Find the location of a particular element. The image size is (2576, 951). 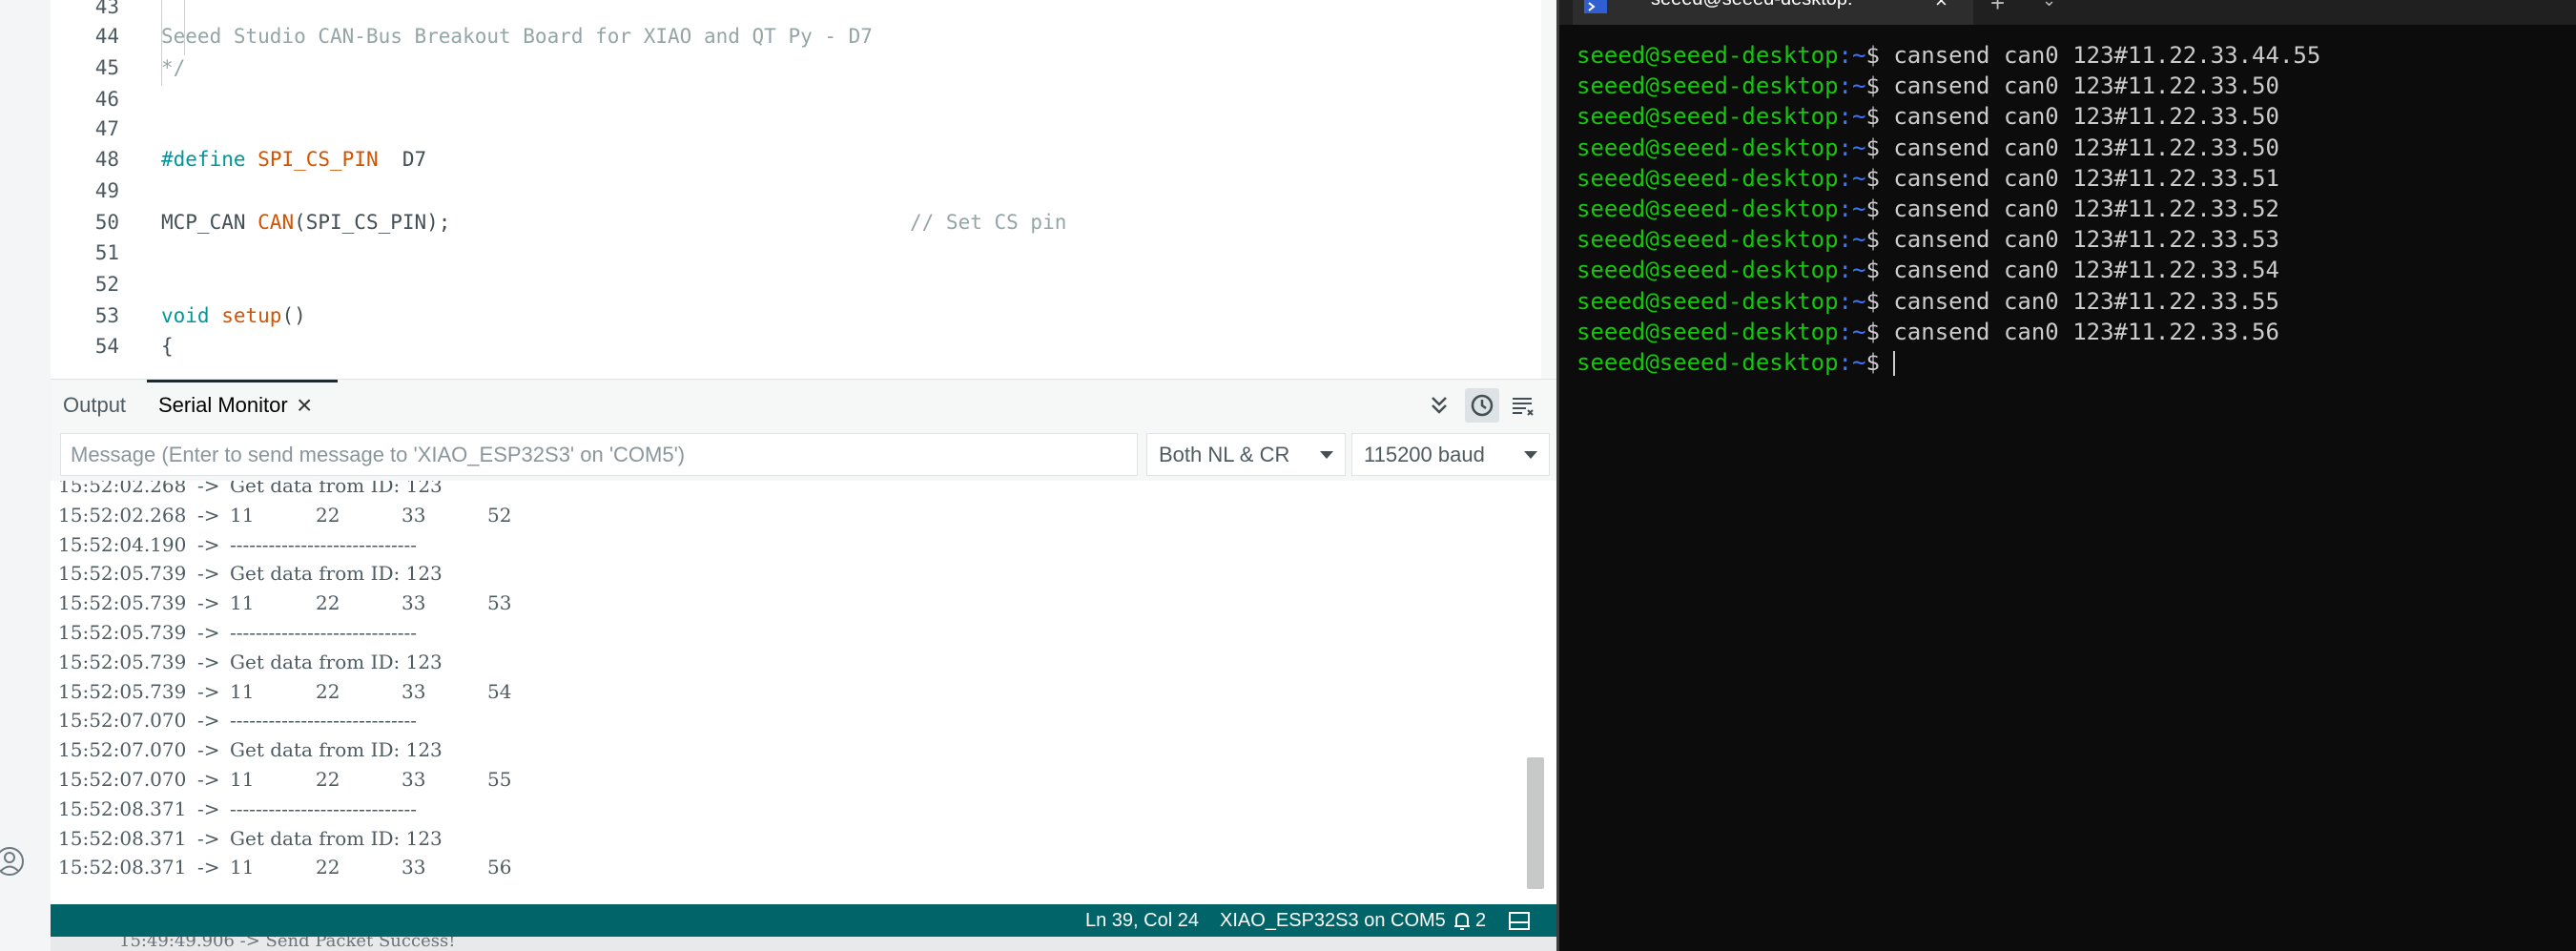

line-number: 44 is located at coordinates (106, 37).